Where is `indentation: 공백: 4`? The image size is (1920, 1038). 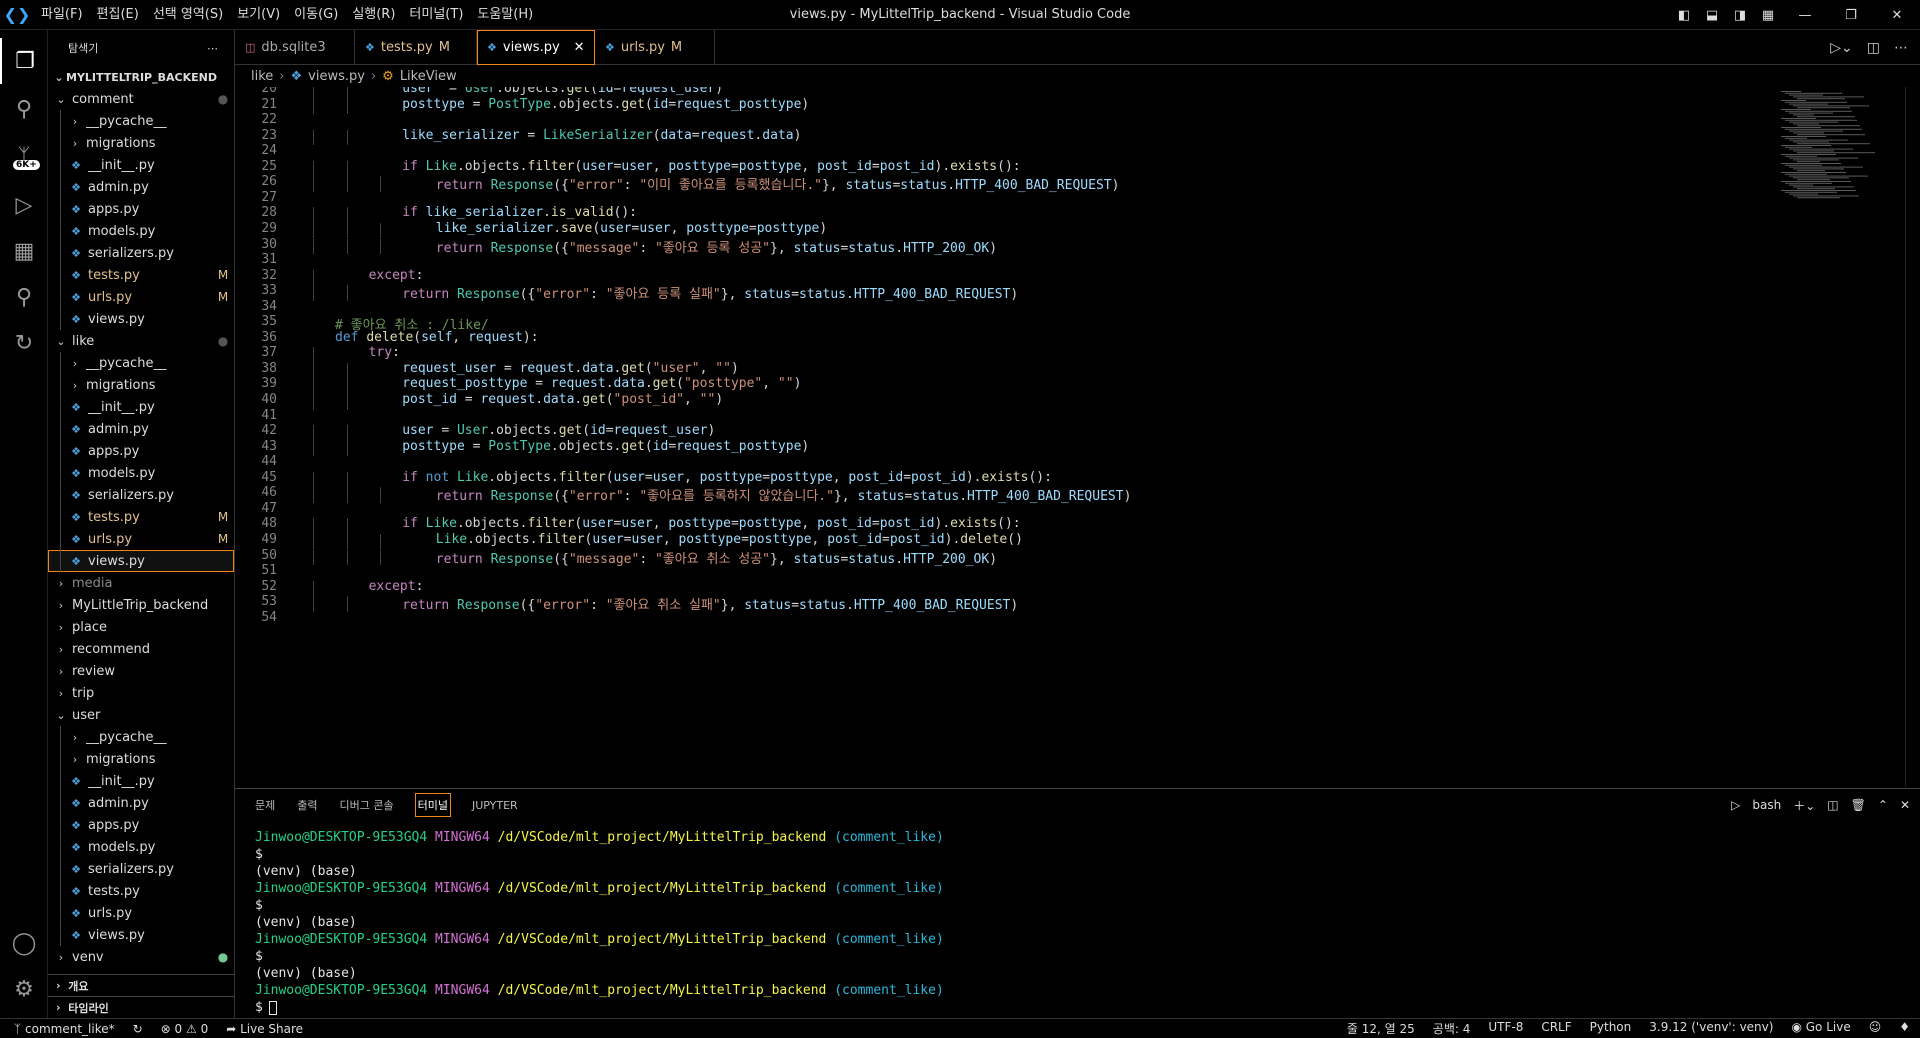 indentation: 공백: 4 is located at coordinates (1452, 1028).